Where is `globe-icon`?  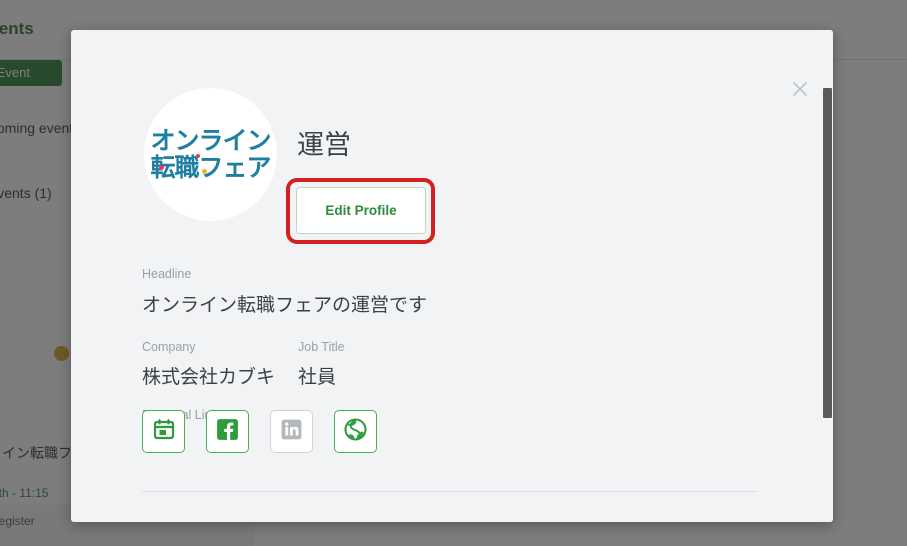 globe-icon is located at coordinates (355, 432).